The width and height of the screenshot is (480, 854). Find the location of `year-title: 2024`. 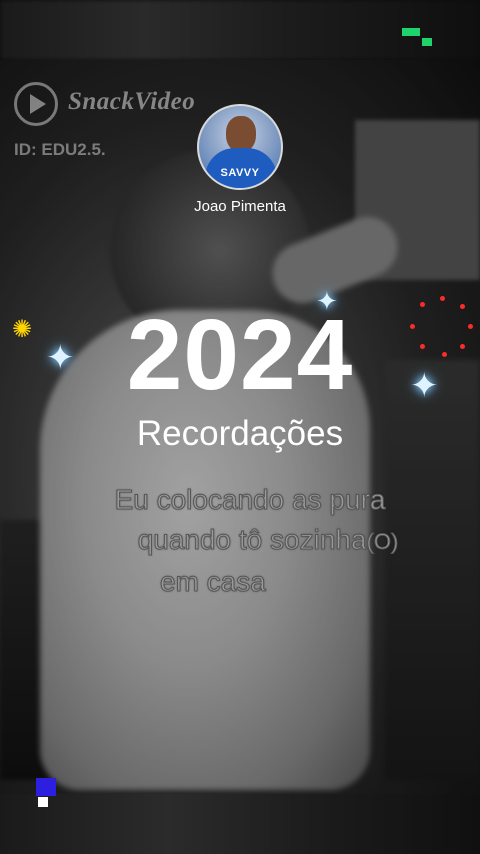

year-title: 2024 is located at coordinates (240, 355).